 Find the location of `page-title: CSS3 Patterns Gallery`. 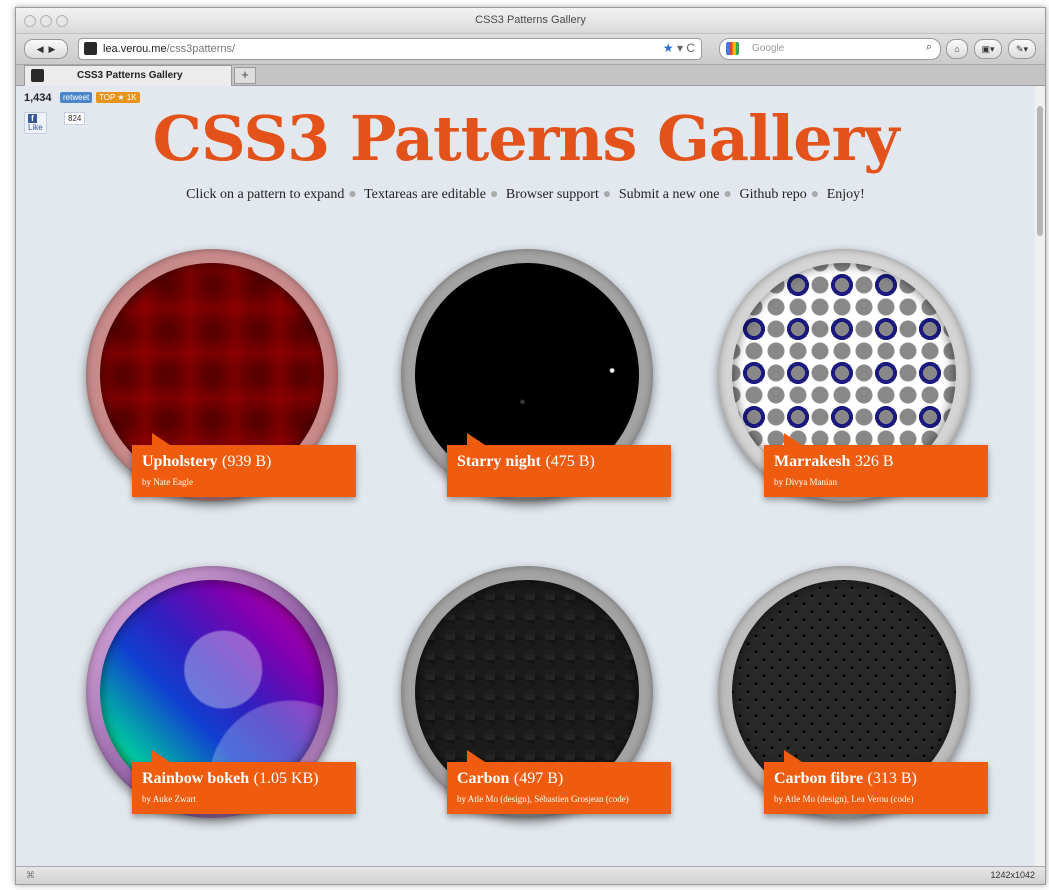

page-title: CSS3 Patterns Gallery is located at coordinates (526, 138).